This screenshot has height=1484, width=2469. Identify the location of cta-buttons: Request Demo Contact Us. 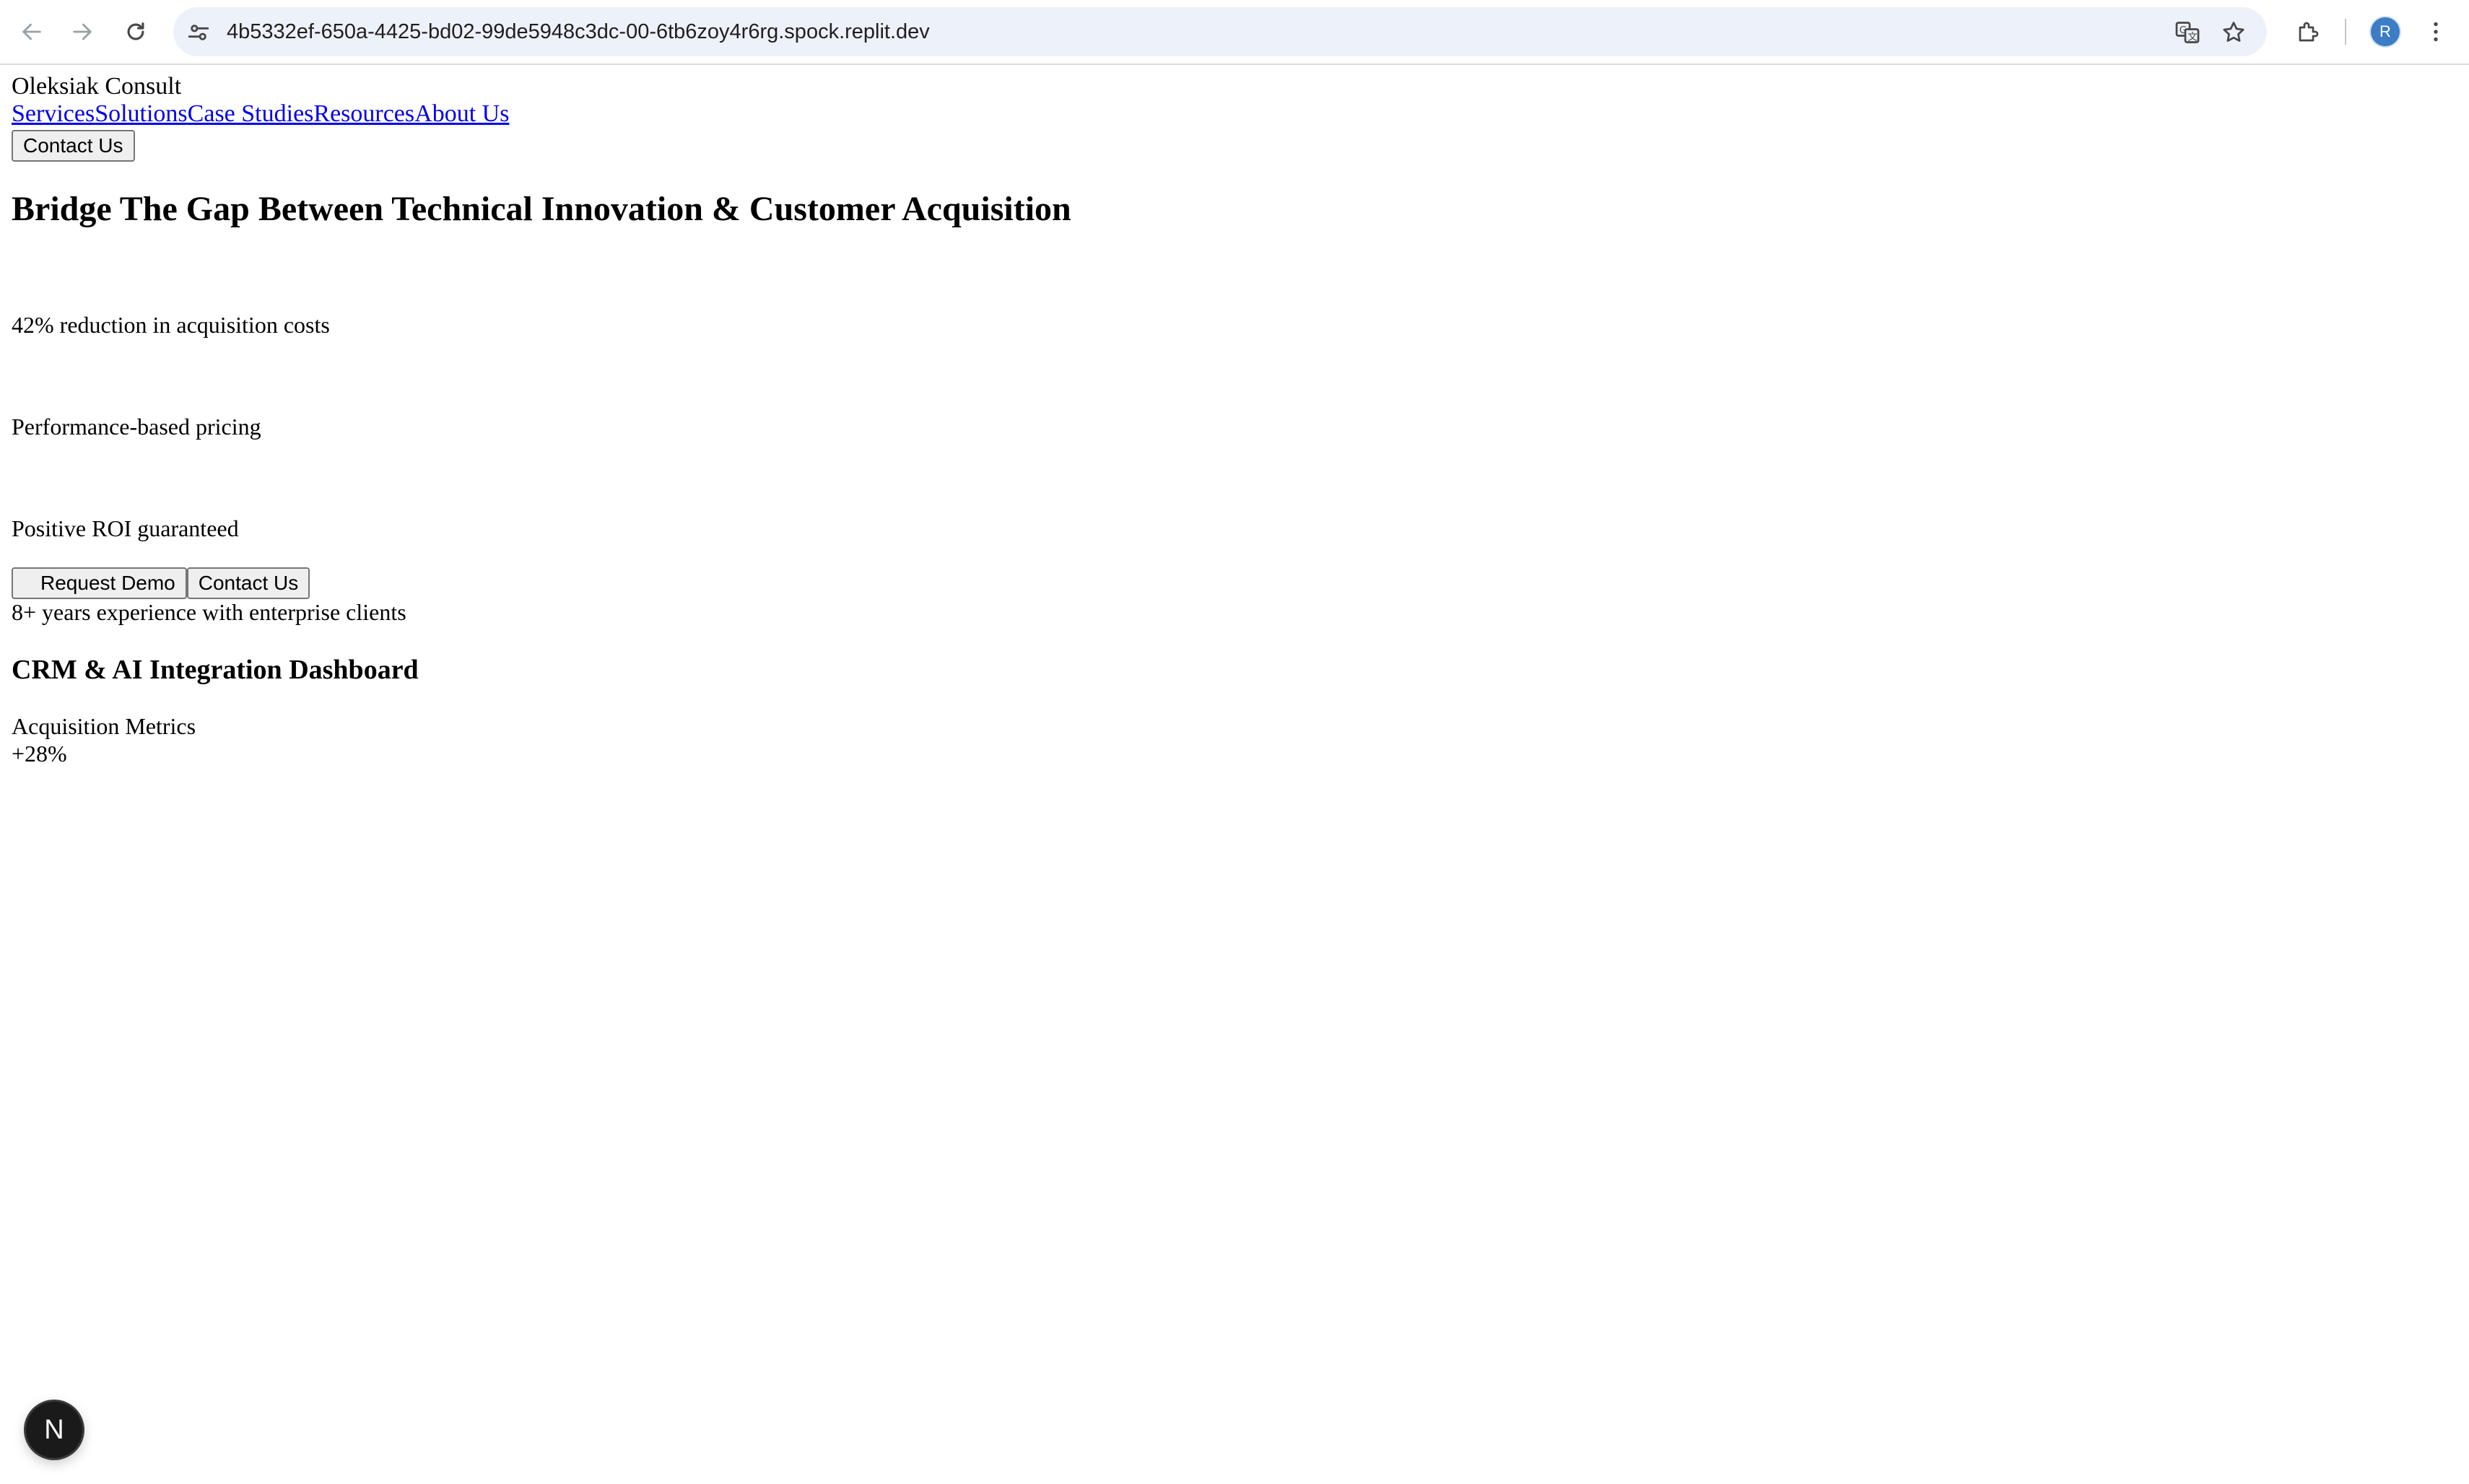
(161, 583).